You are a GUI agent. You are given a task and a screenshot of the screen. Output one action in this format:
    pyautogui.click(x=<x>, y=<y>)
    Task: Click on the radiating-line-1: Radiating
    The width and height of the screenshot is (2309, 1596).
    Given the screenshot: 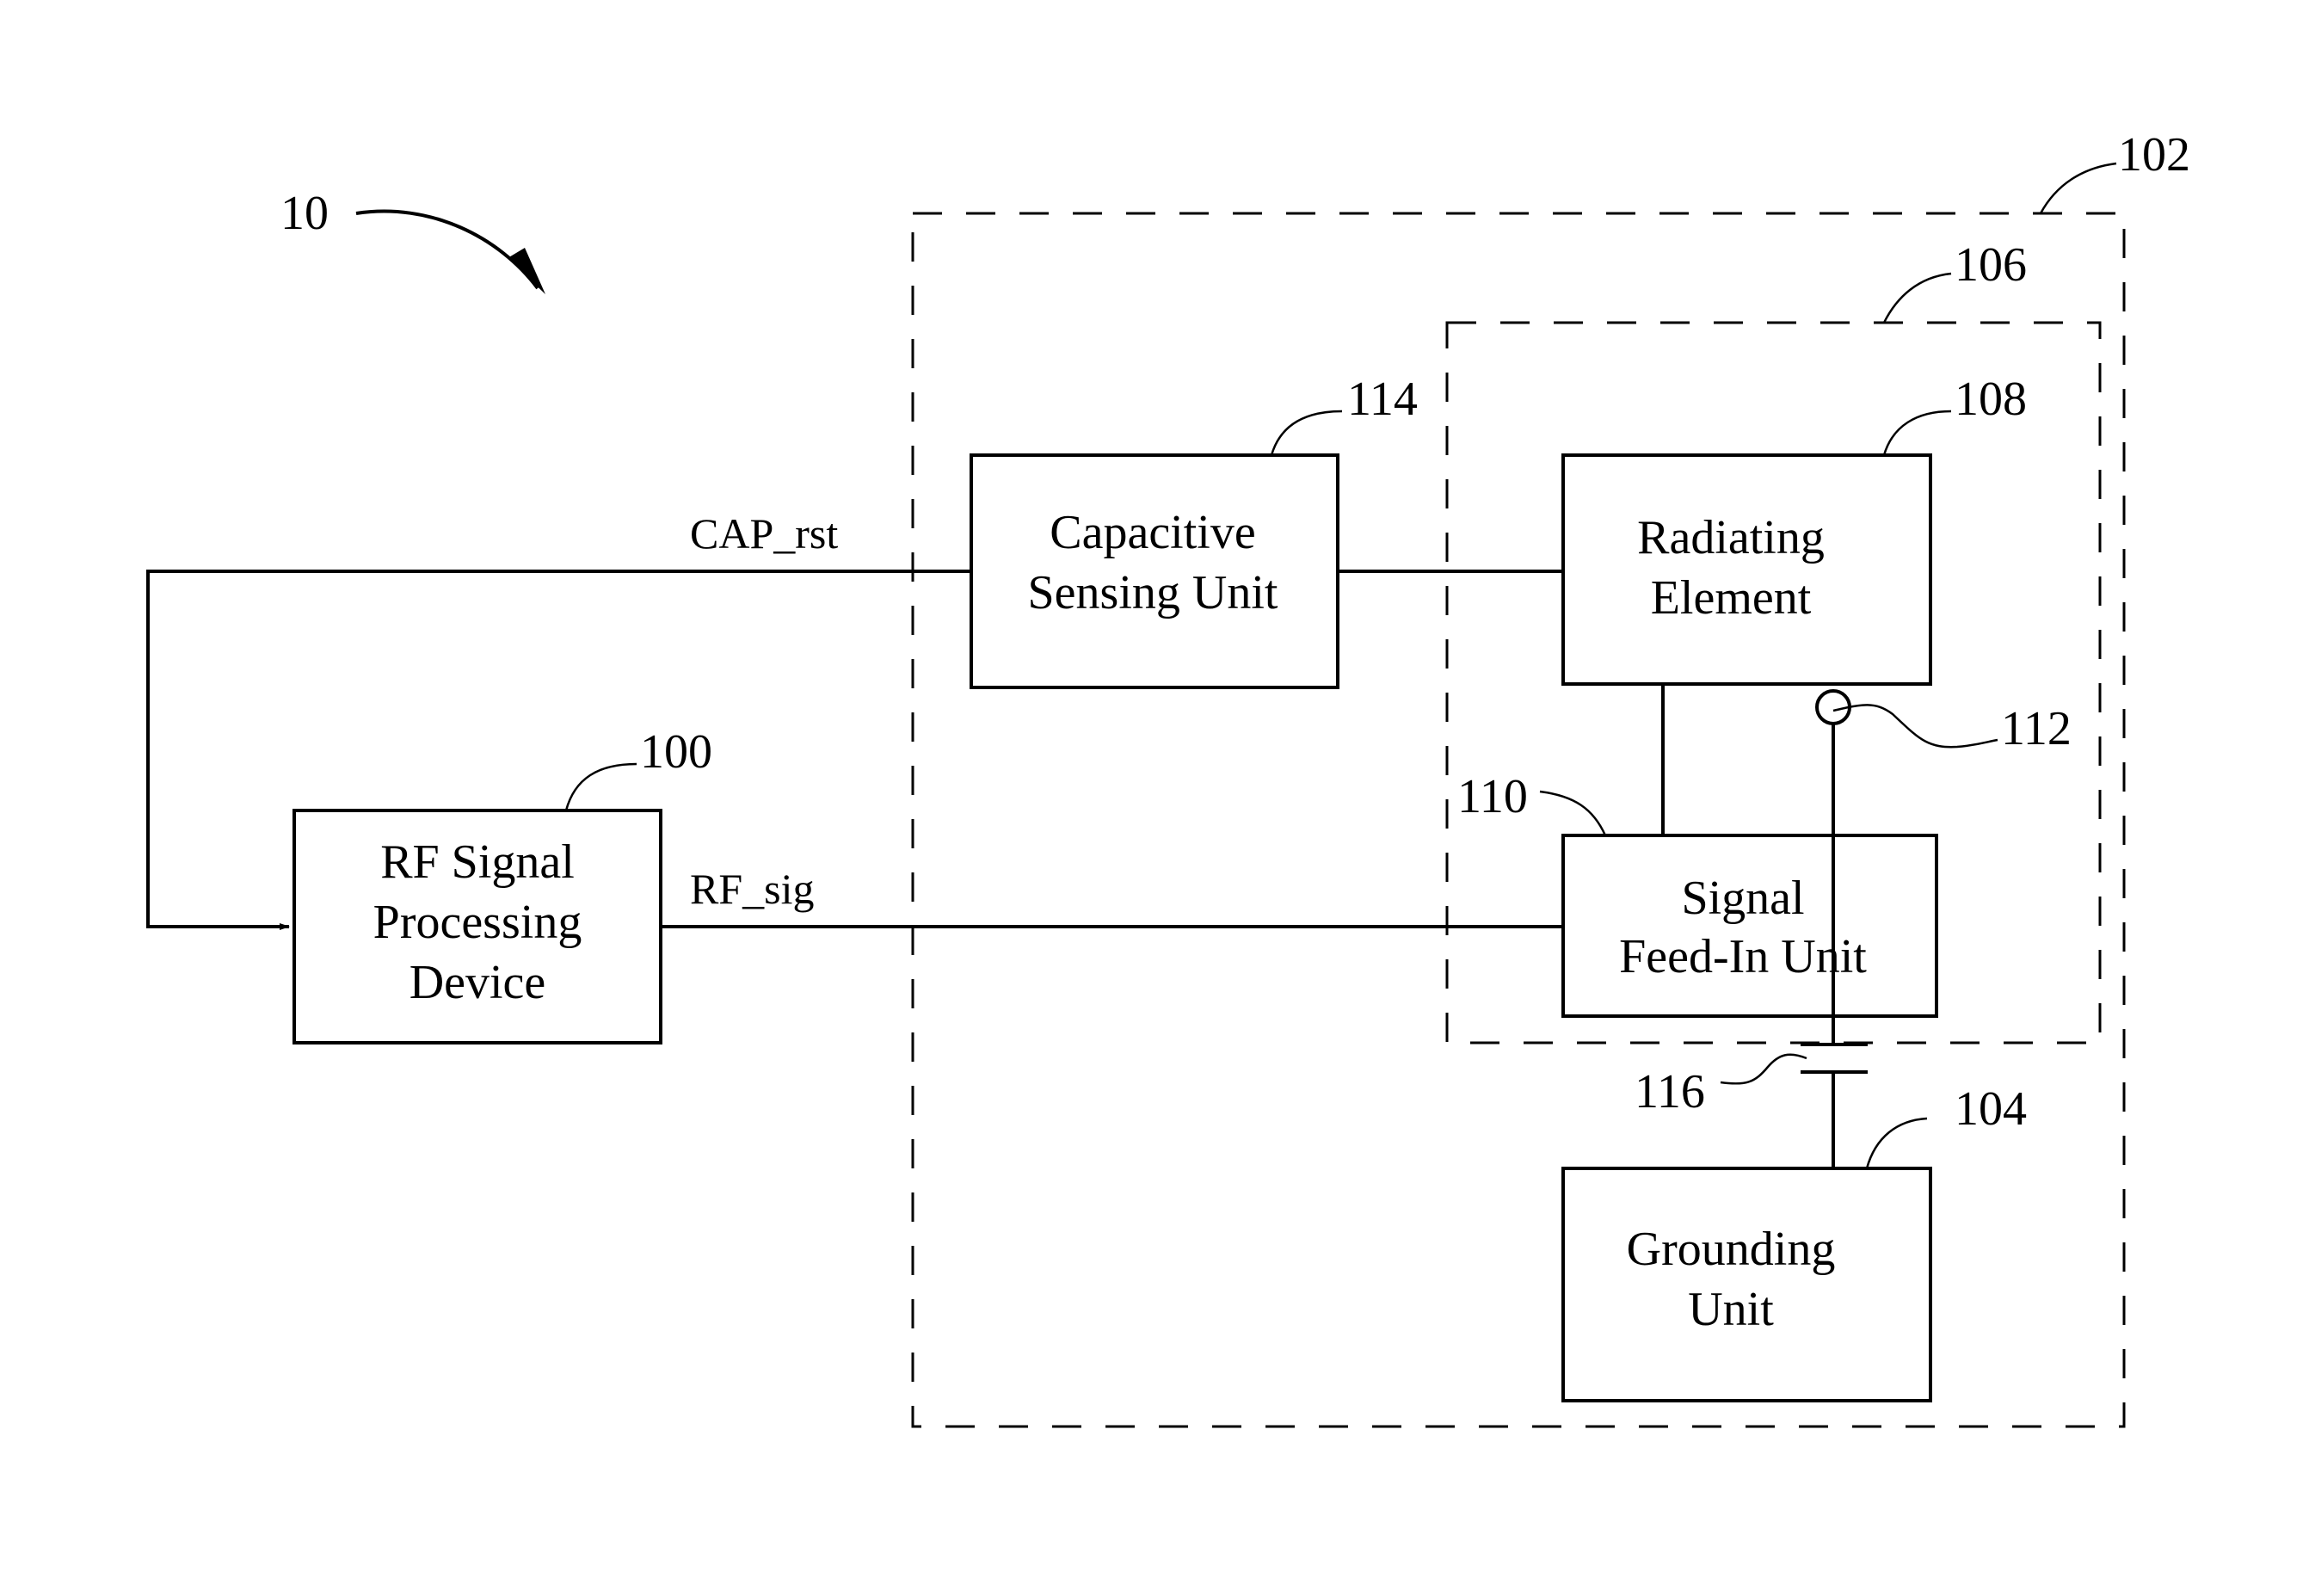 What is the action you would take?
    pyautogui.click(x=1731, y=537)
    